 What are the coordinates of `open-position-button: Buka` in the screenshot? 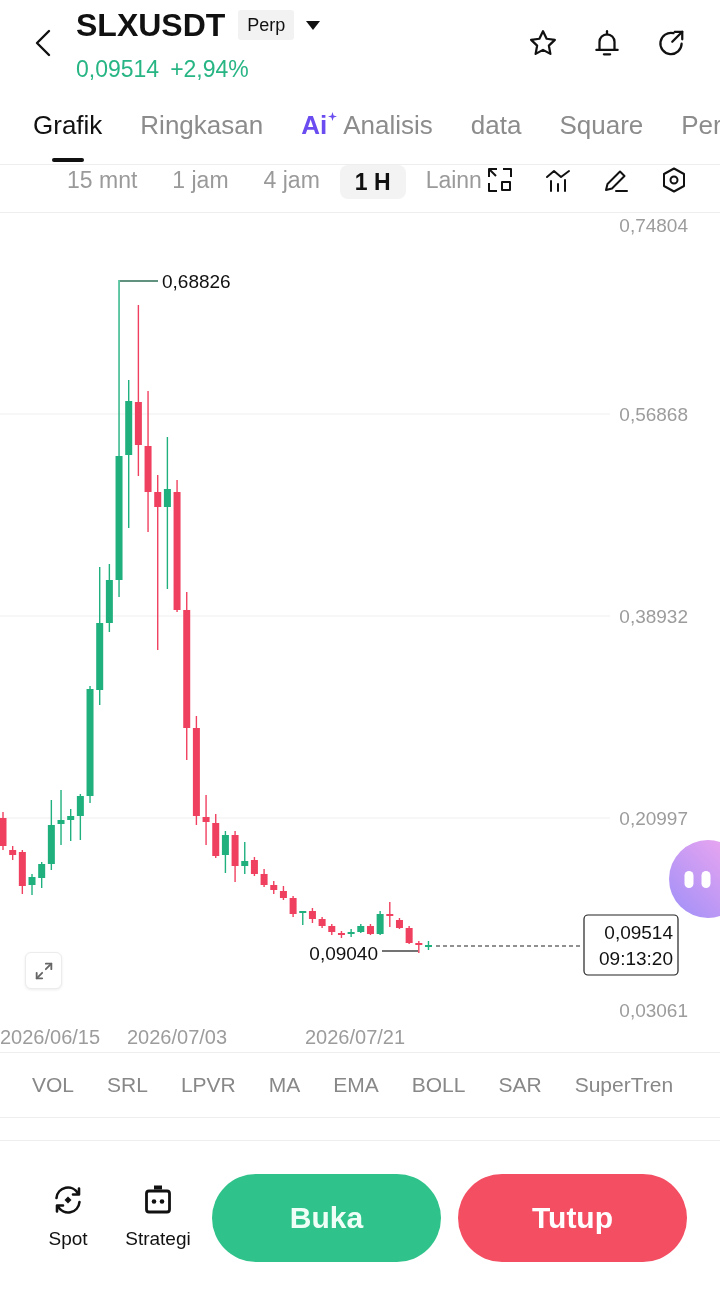 It's located at (326, 1218).